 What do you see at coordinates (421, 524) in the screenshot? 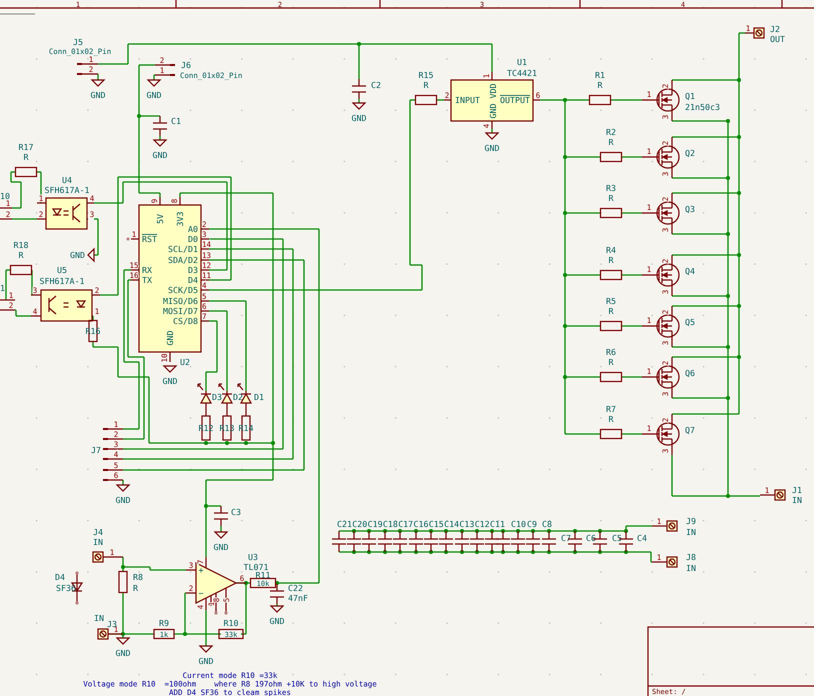
I see `reference-label: C16` at bounding box center [421, 524].